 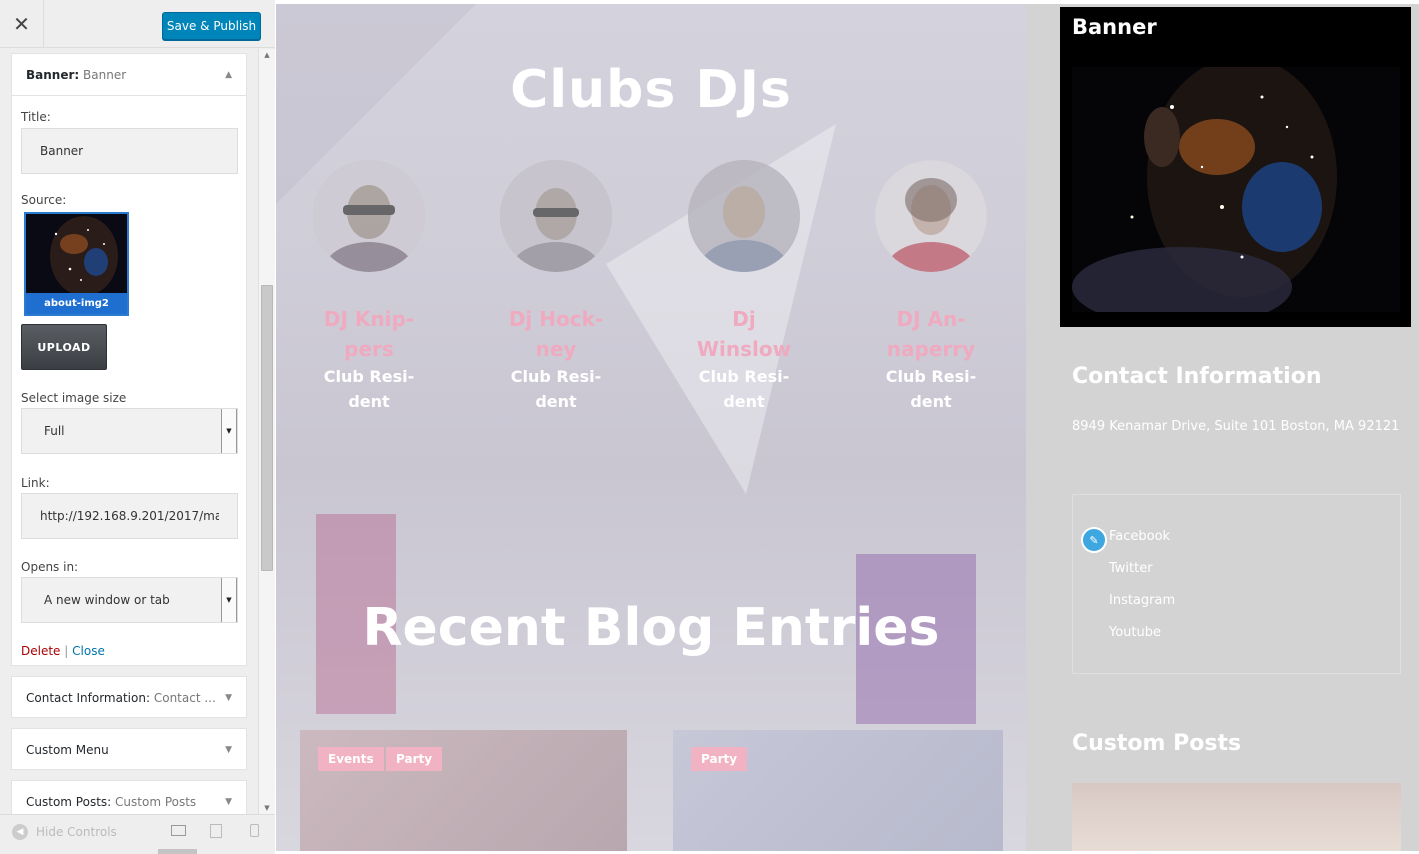 What do you see at coordinates (129, 151) in the screenshot?
I see `title-input` at bounding box center [129, 151].